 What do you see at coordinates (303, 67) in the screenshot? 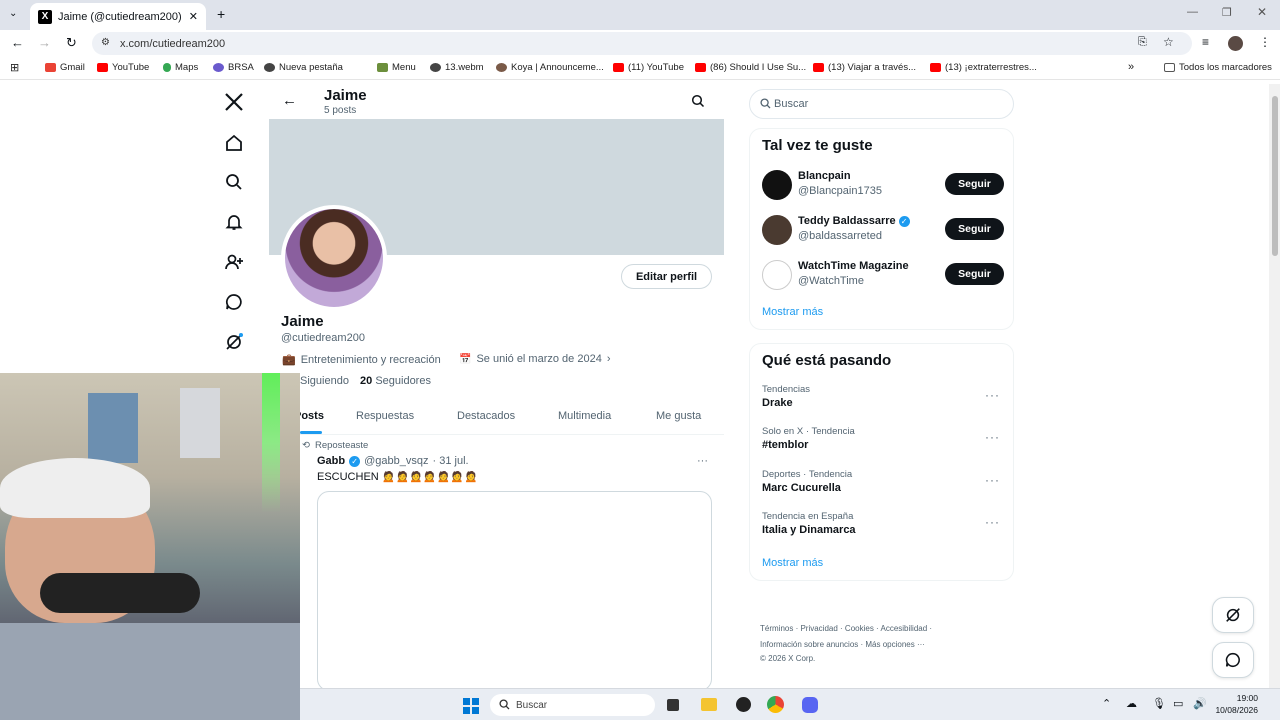
I see `bookmark-new-tab: Nueva pestaña` at bounding box center [303, 67].